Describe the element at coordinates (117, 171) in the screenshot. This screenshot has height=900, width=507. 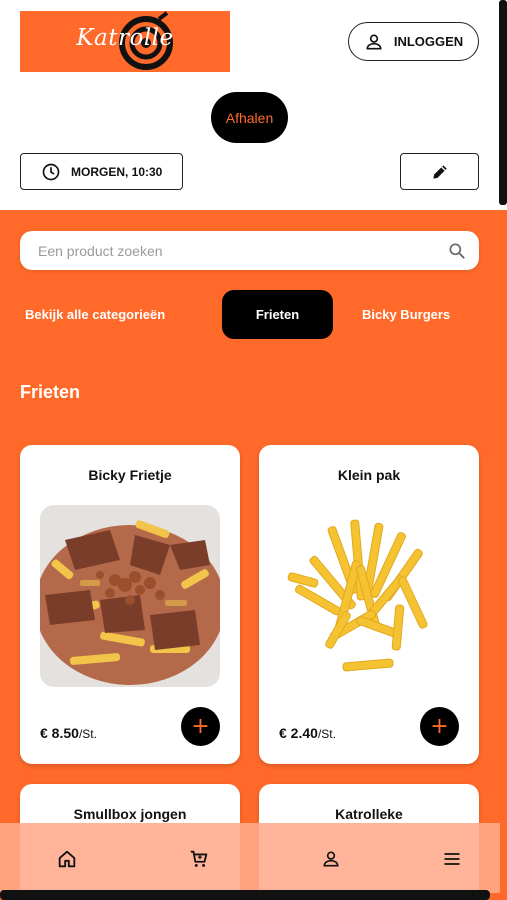
I see `pickup-time-label: MORGEN, 10:30` at that location.